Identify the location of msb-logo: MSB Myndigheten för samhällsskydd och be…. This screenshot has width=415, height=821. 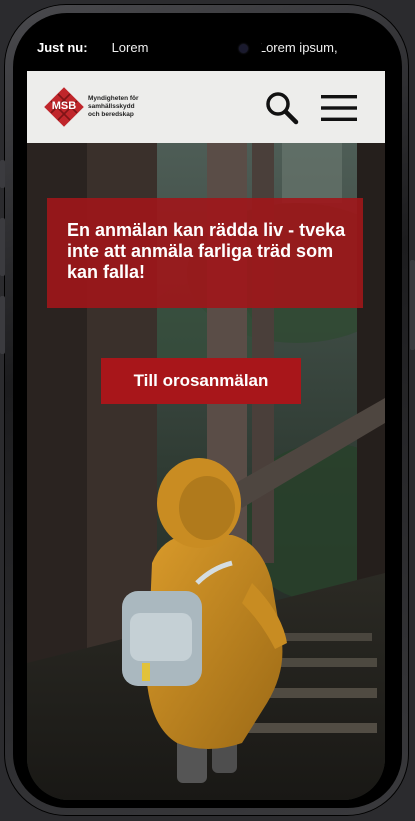
(96, 107).